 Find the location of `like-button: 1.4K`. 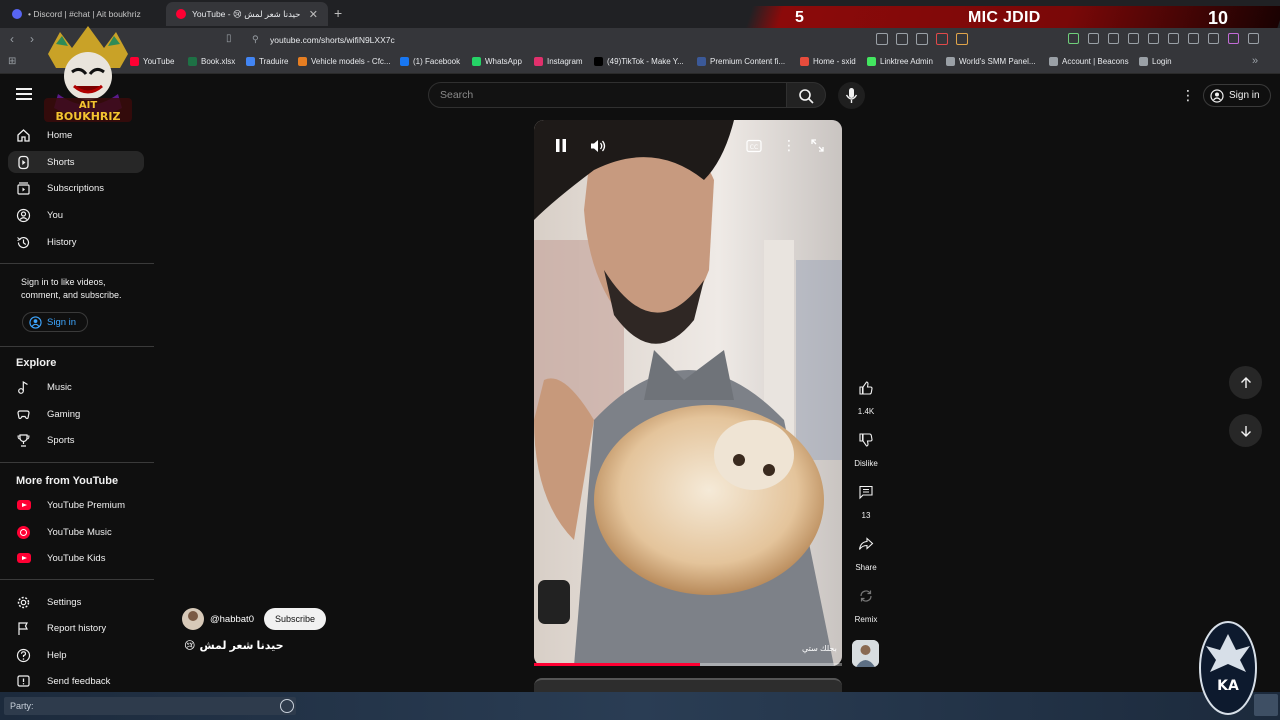

like-button: 1.4K is located at coordinates (866, 395).